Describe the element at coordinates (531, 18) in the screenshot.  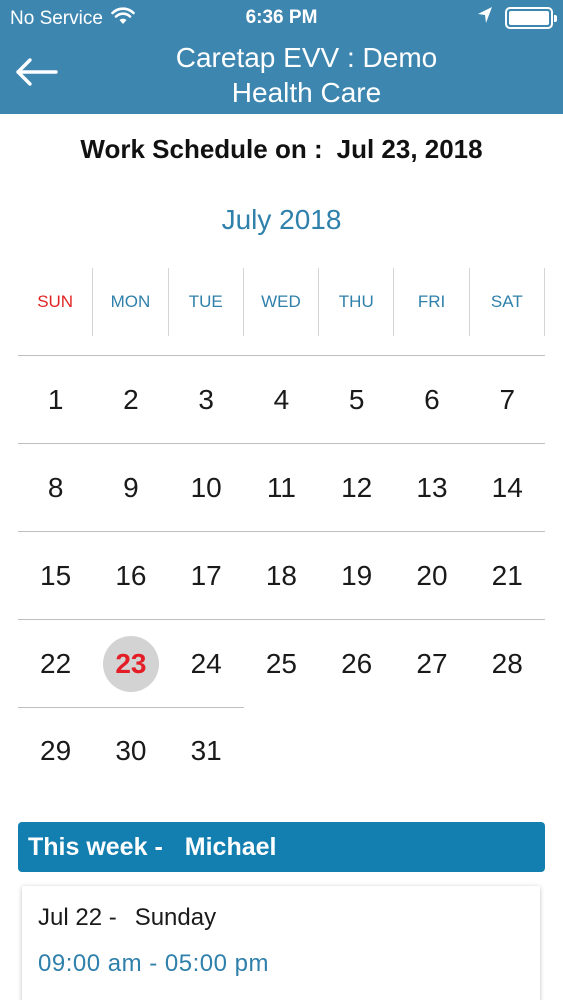
I see `battery-icon` at that location.